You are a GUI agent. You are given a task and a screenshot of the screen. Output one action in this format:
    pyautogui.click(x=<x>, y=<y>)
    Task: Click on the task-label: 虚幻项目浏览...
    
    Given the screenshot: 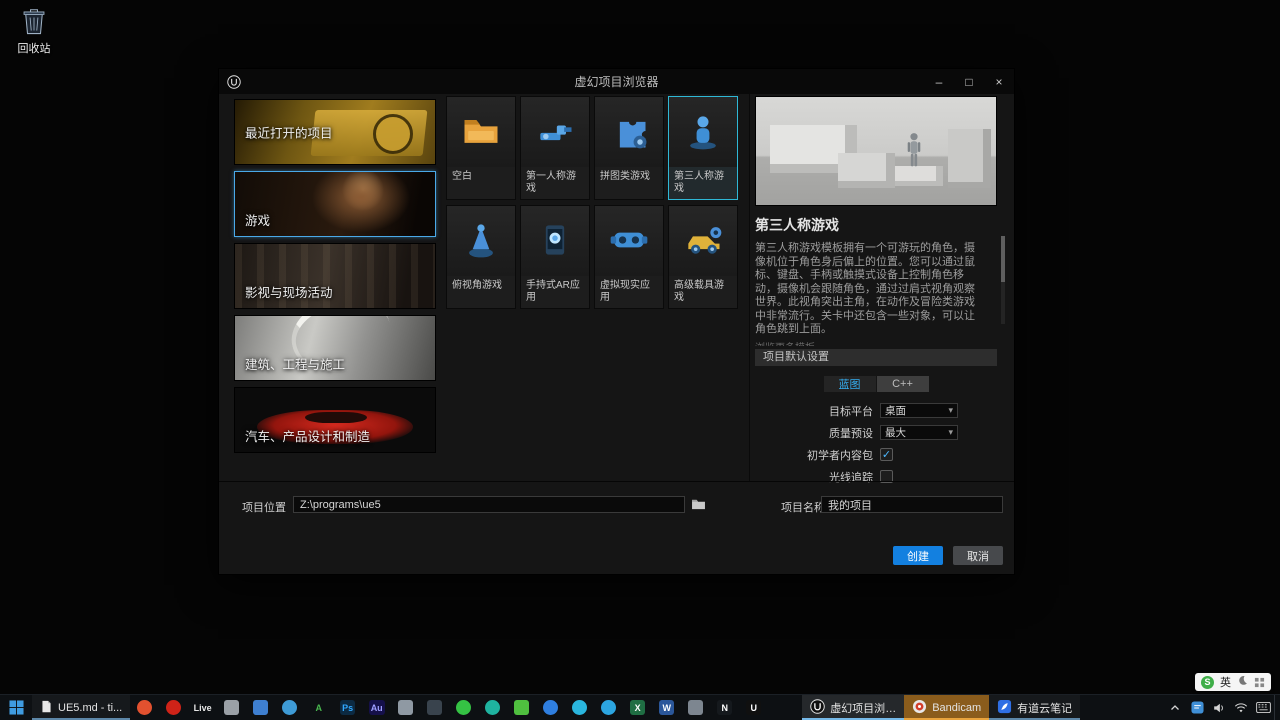 What is the action you would take?
    pyautogui.click(x=863, y=708)
    